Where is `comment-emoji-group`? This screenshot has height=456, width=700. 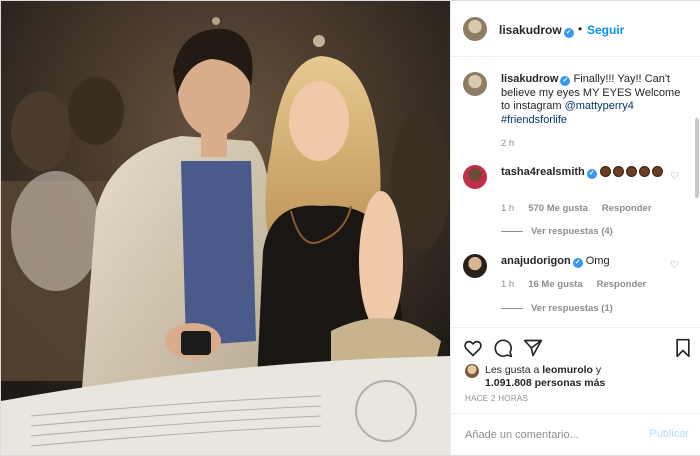
comment-emoji-group is located at coordinates (632, 172).